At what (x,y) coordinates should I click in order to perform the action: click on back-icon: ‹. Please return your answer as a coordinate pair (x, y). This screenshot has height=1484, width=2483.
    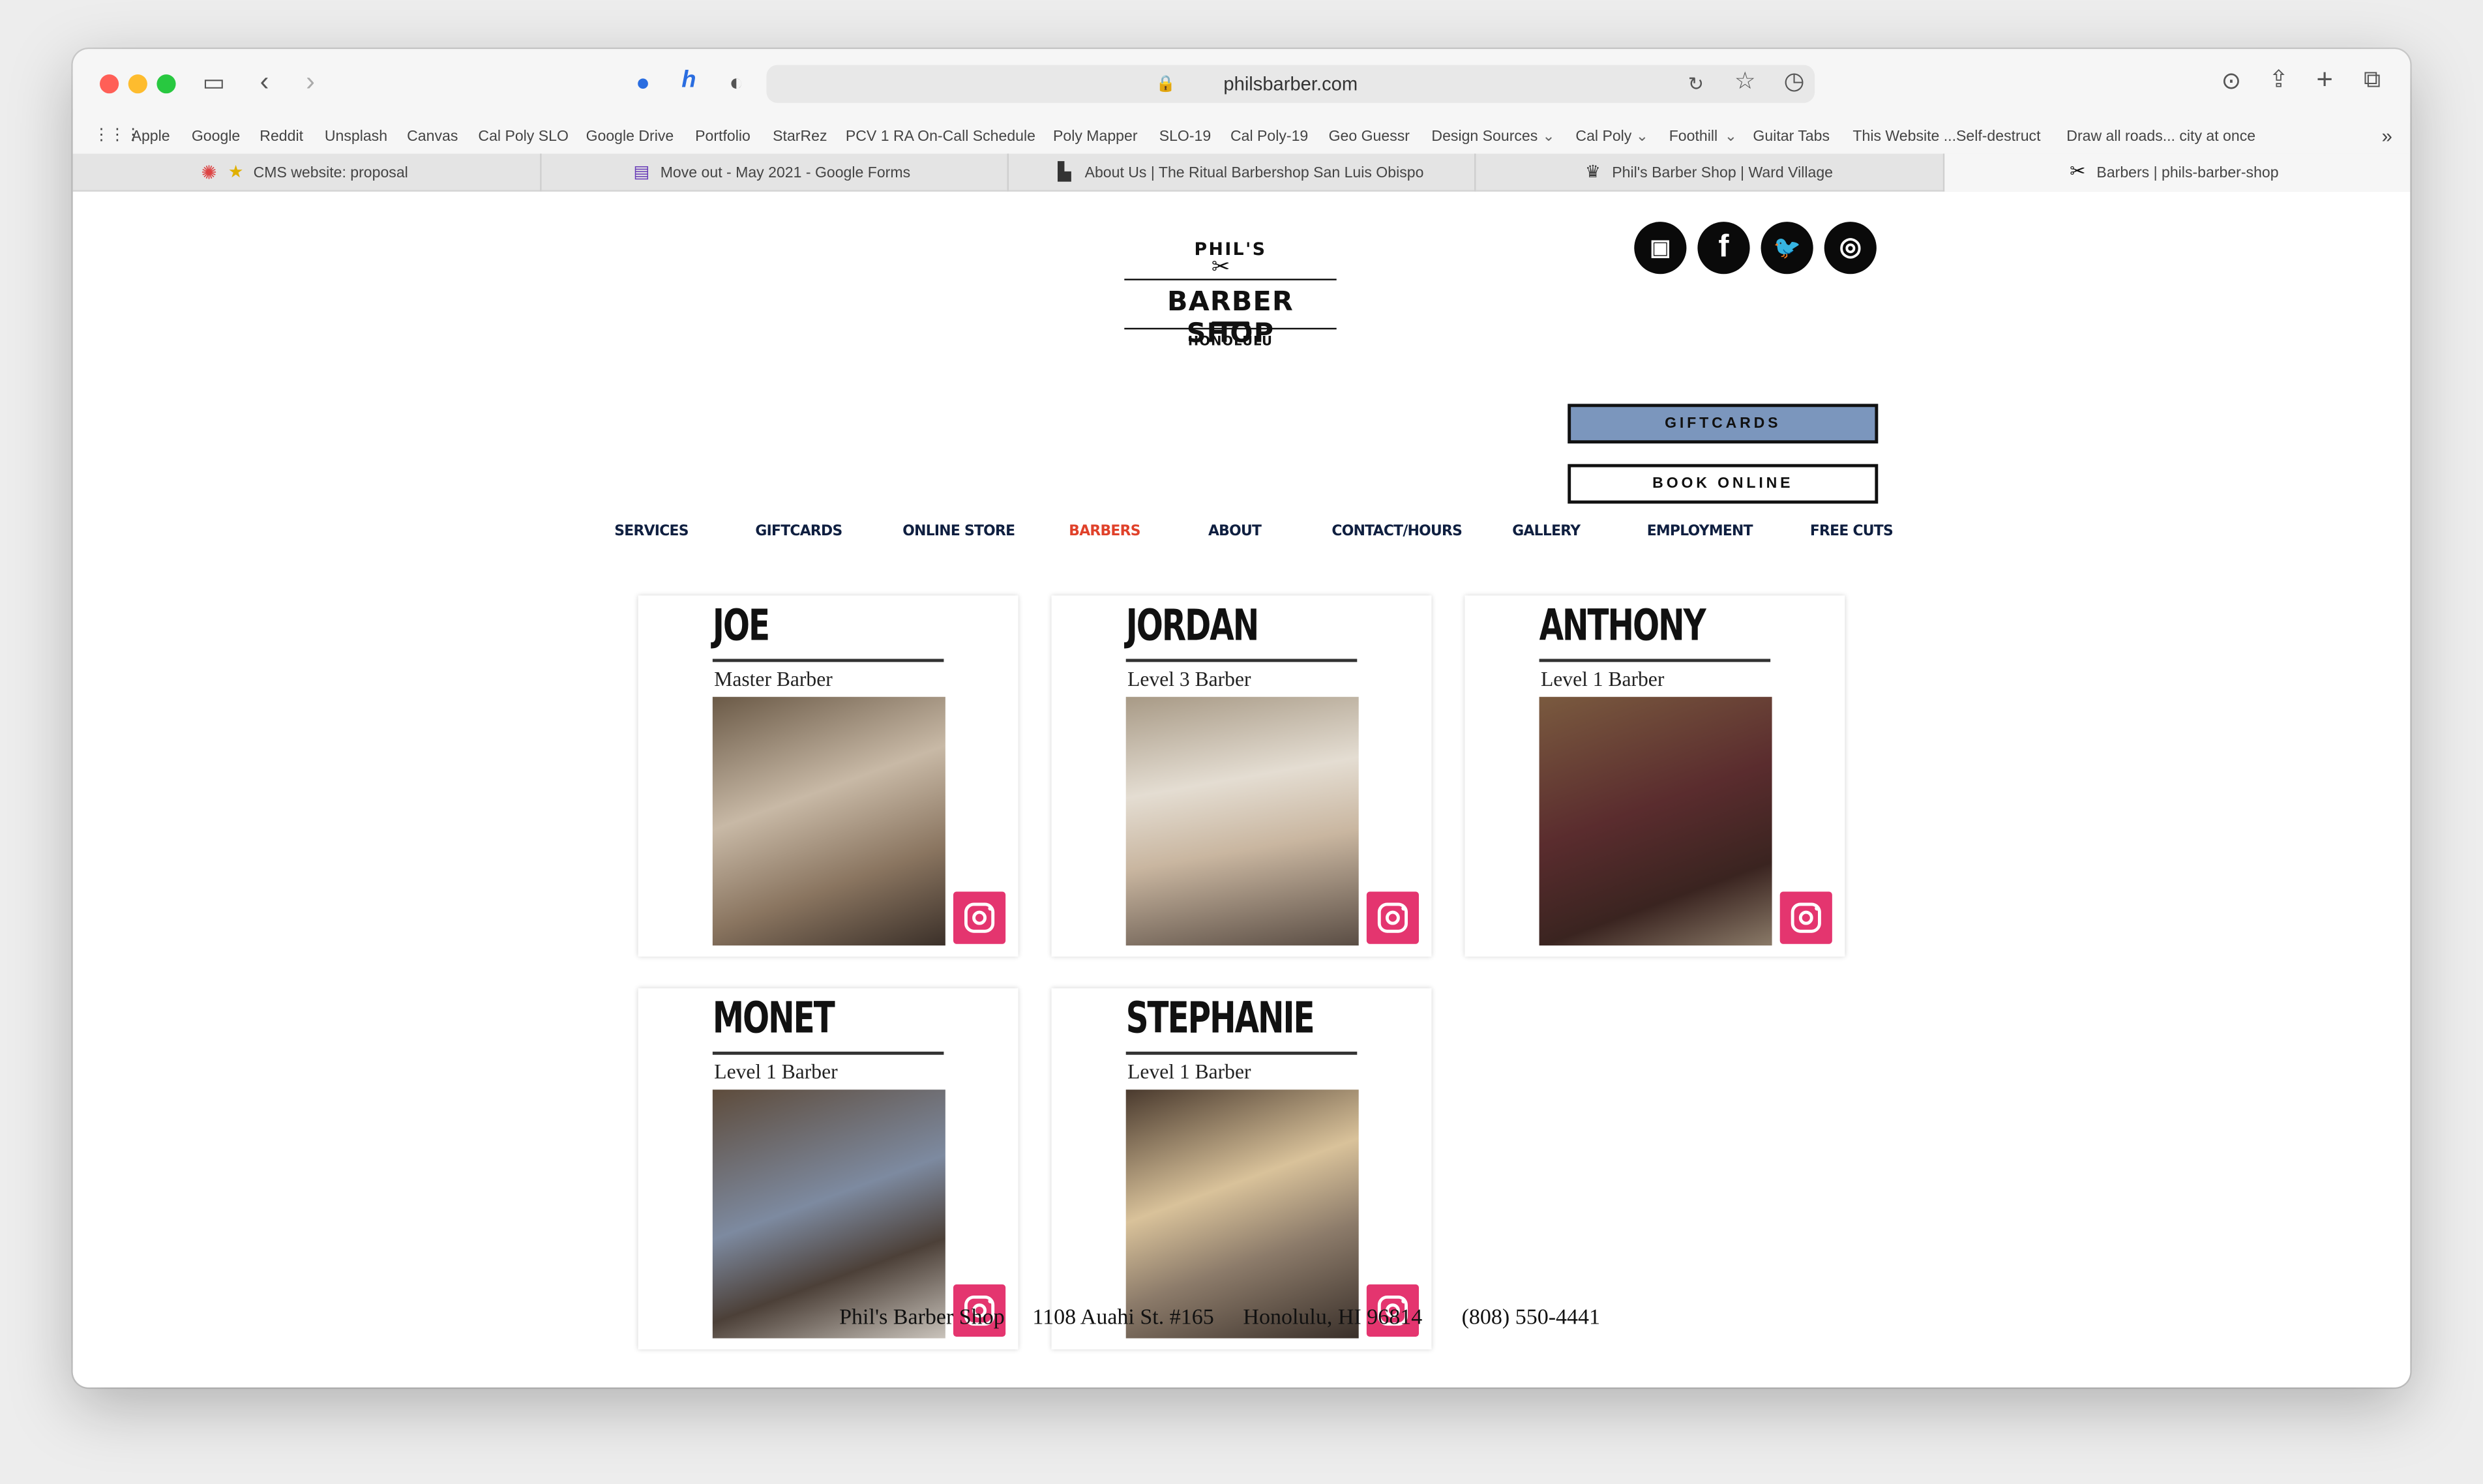
    Looking at the image, I should click on (265, 81).